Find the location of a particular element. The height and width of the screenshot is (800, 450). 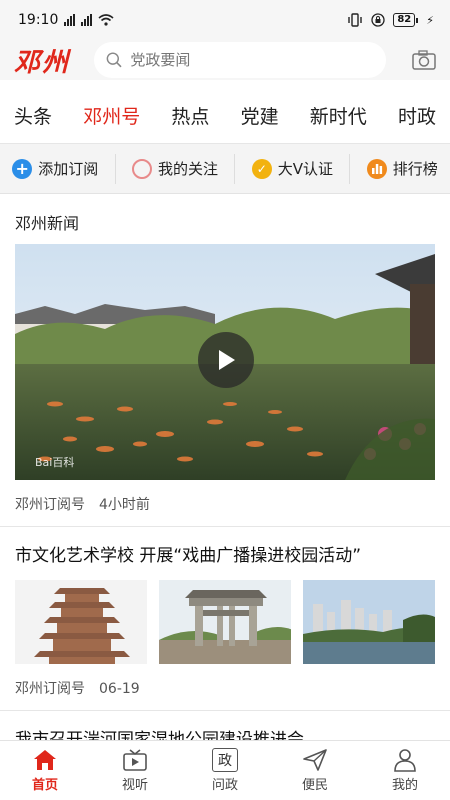

add-subscription-button: + 添加订阅 is located at coordinates (55, 168).